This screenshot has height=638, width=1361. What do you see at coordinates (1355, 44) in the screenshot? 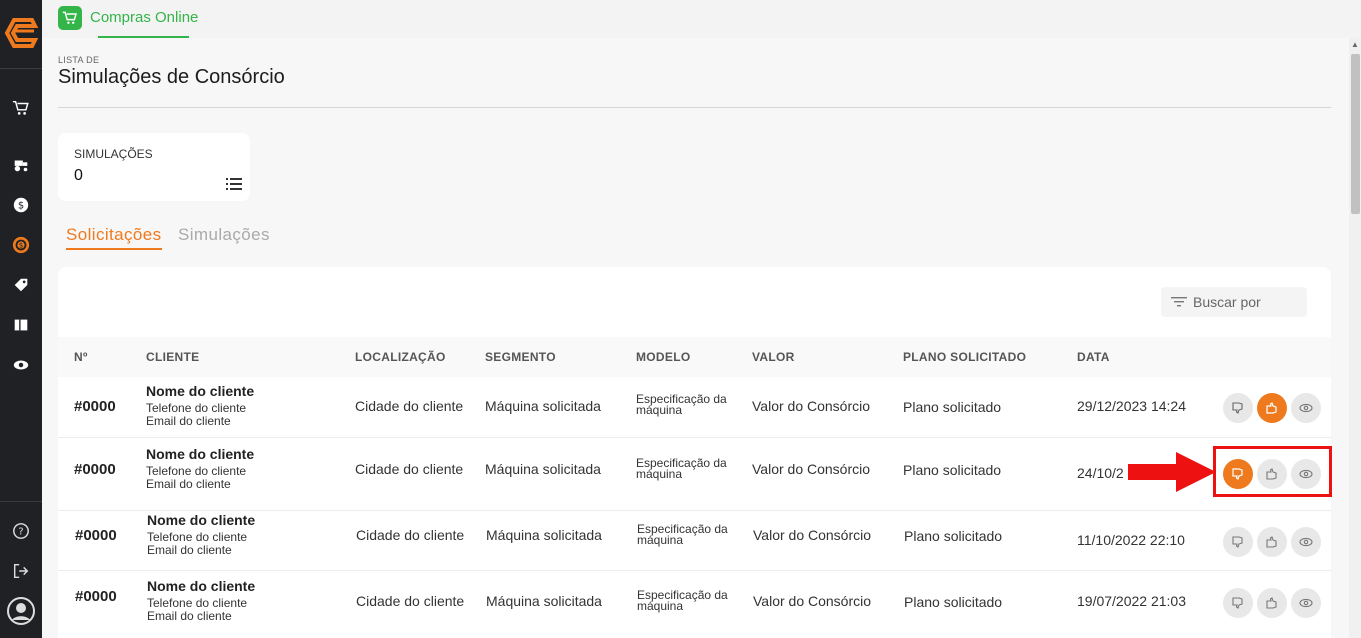
I see `scroll-up-arrow-icon: ▲` at bounding box center [1355, 44].